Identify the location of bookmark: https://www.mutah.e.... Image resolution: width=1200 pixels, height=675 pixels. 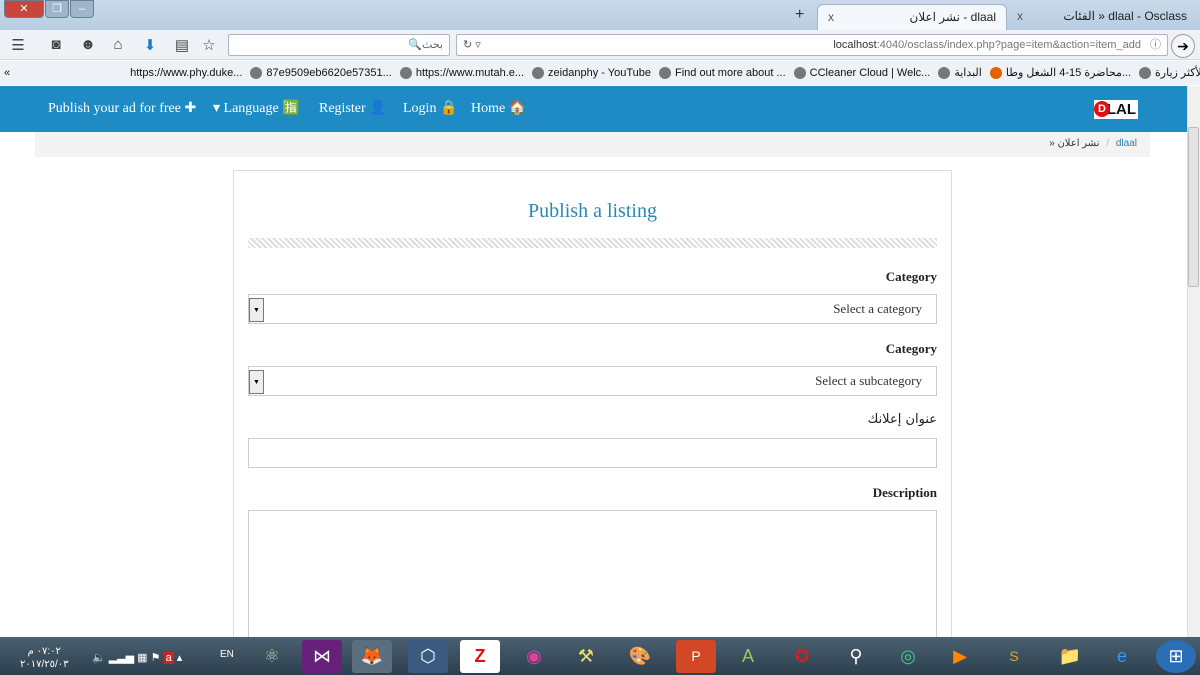
(461, 73).